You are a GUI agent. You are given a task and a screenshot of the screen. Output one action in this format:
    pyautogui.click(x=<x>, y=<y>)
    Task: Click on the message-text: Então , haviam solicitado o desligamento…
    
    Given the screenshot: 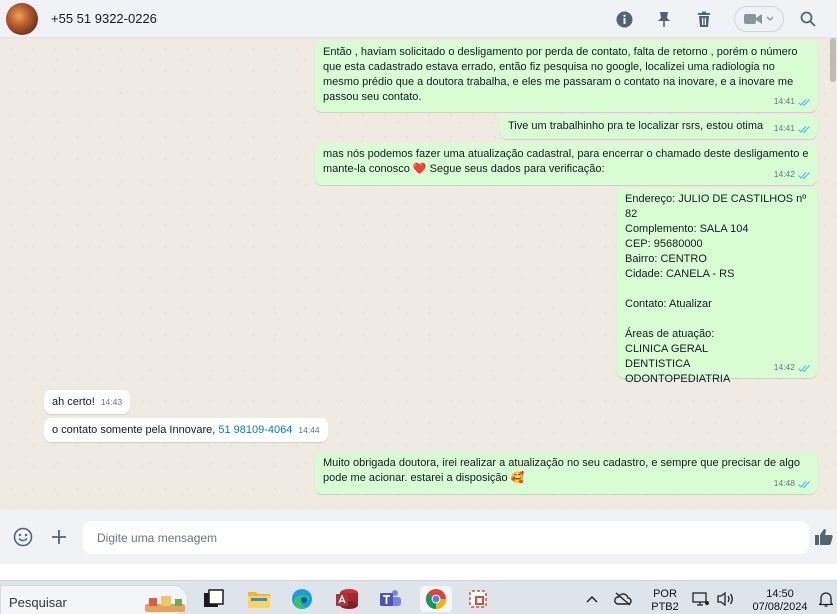 What is the action you would take?
    pyautogui.click(x=562, y=74)
    